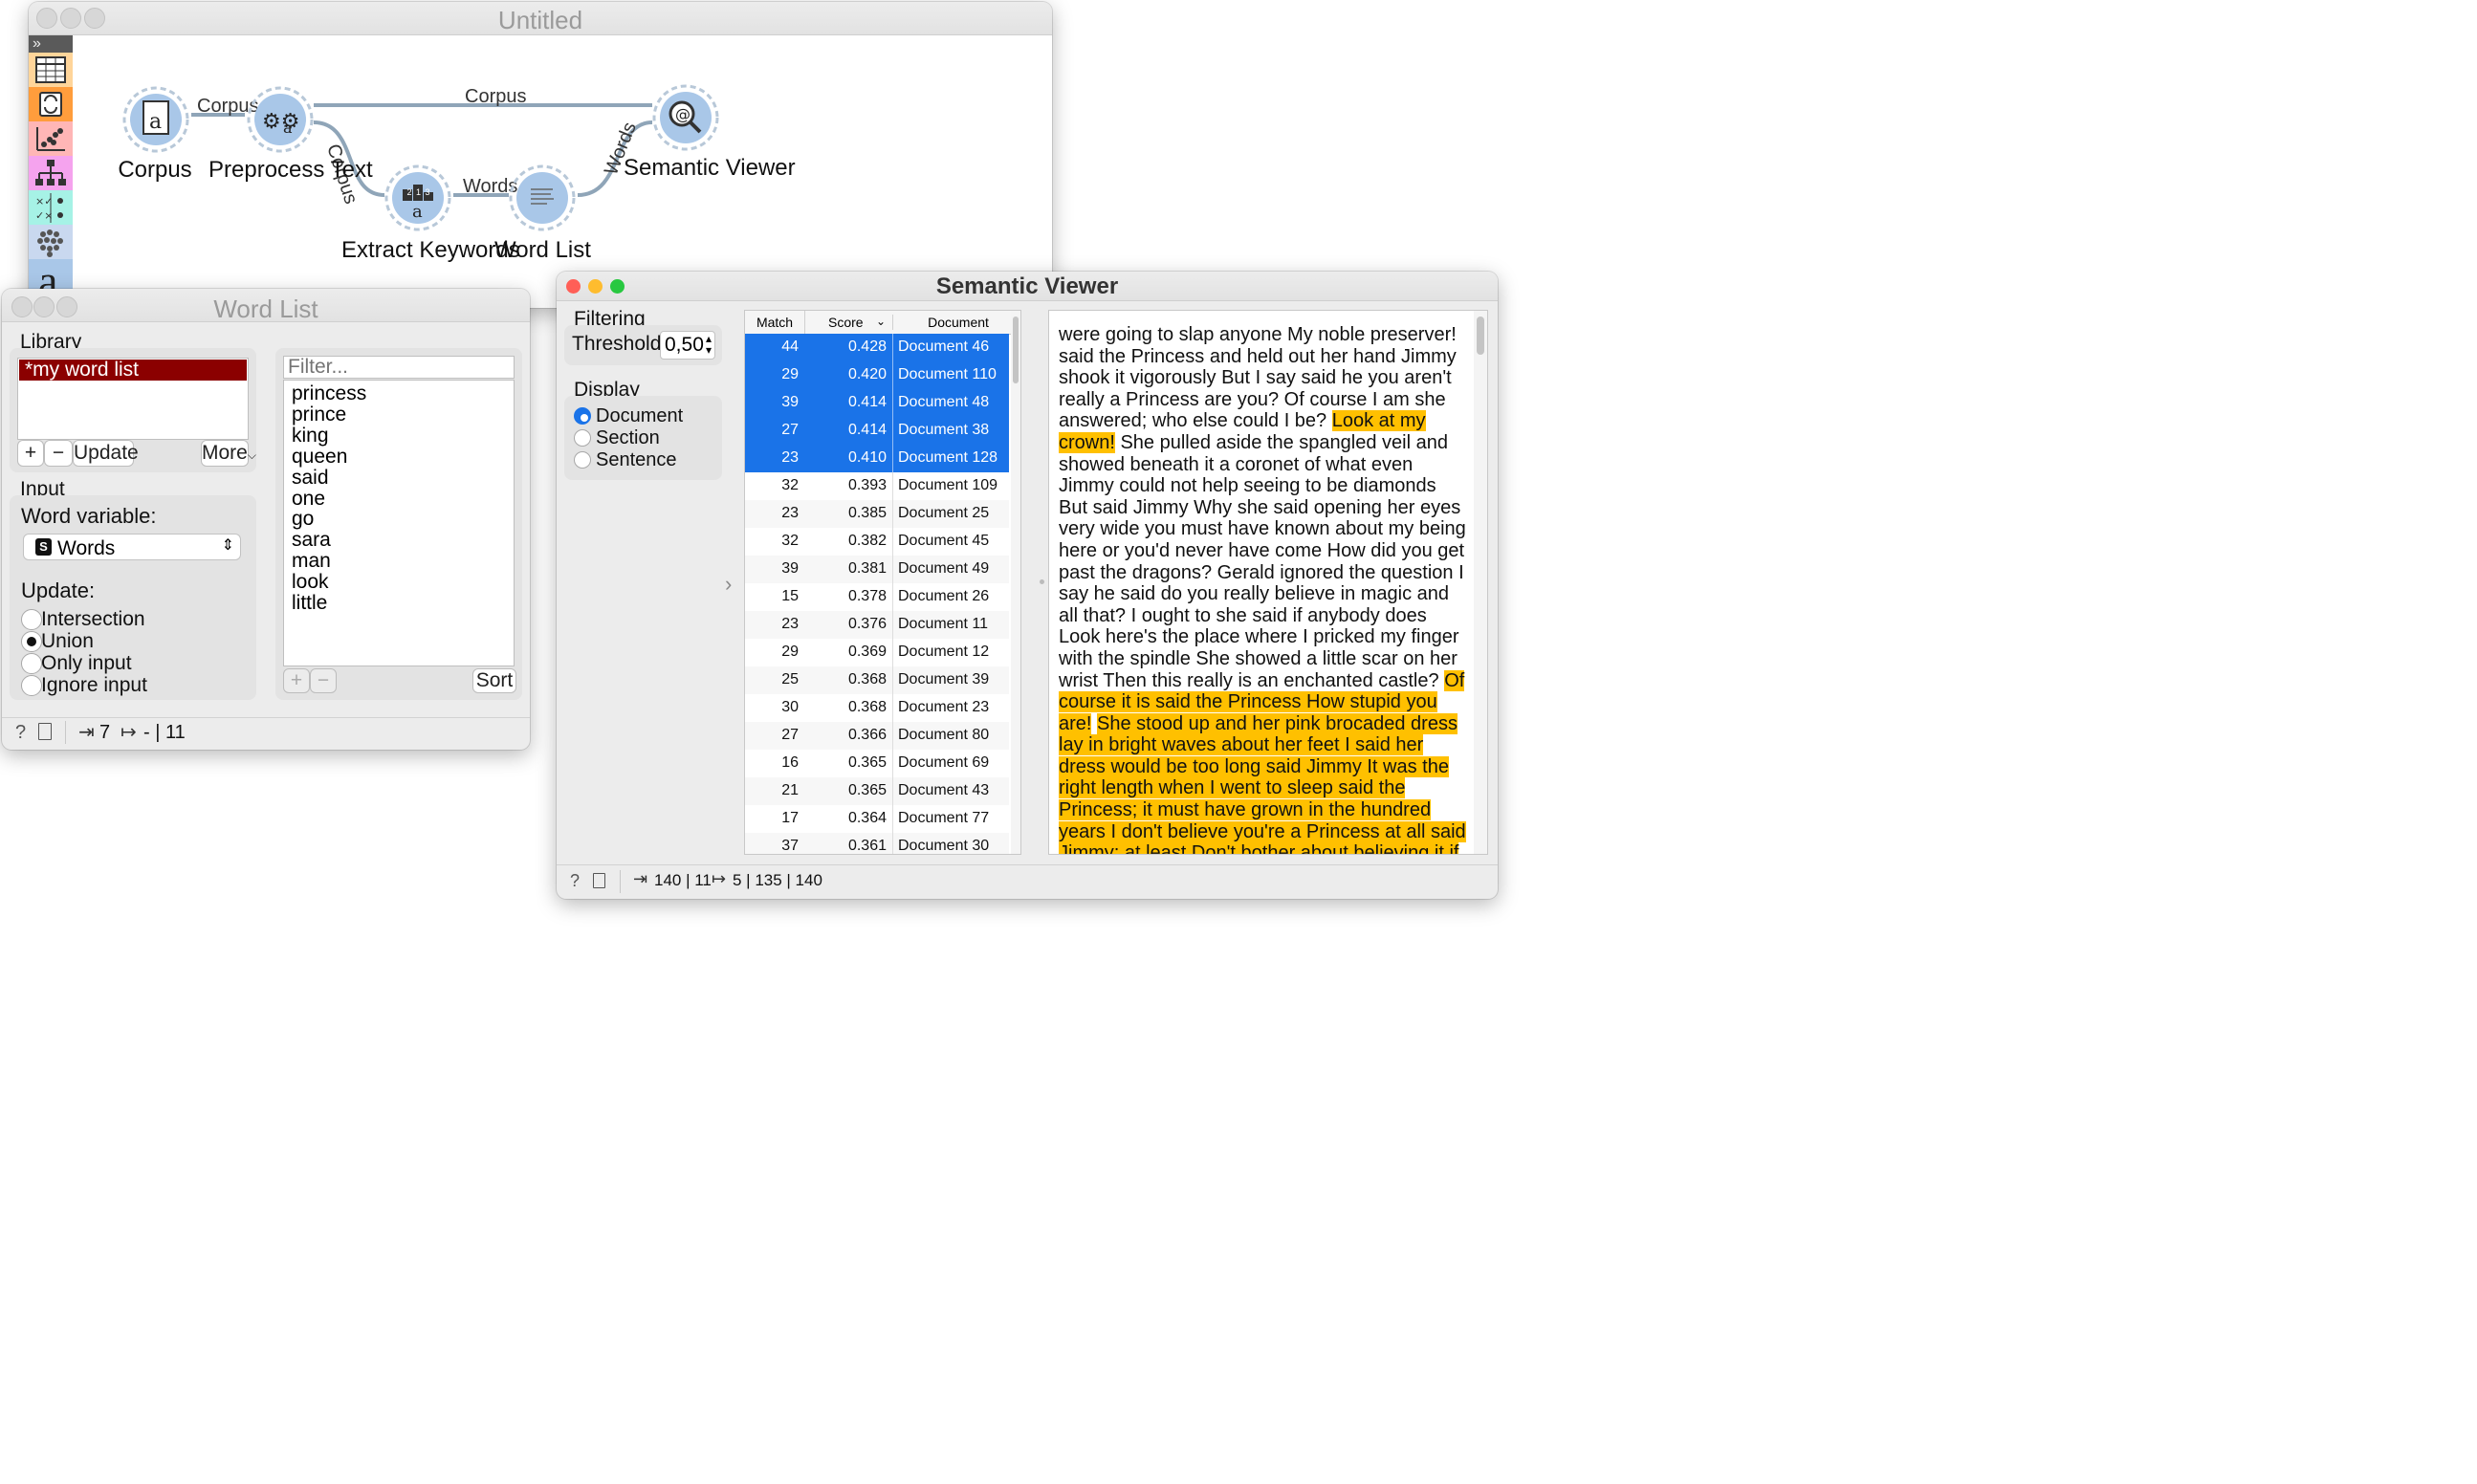  I want to click on column-header-score: Score ⌄, so click(848, 323).